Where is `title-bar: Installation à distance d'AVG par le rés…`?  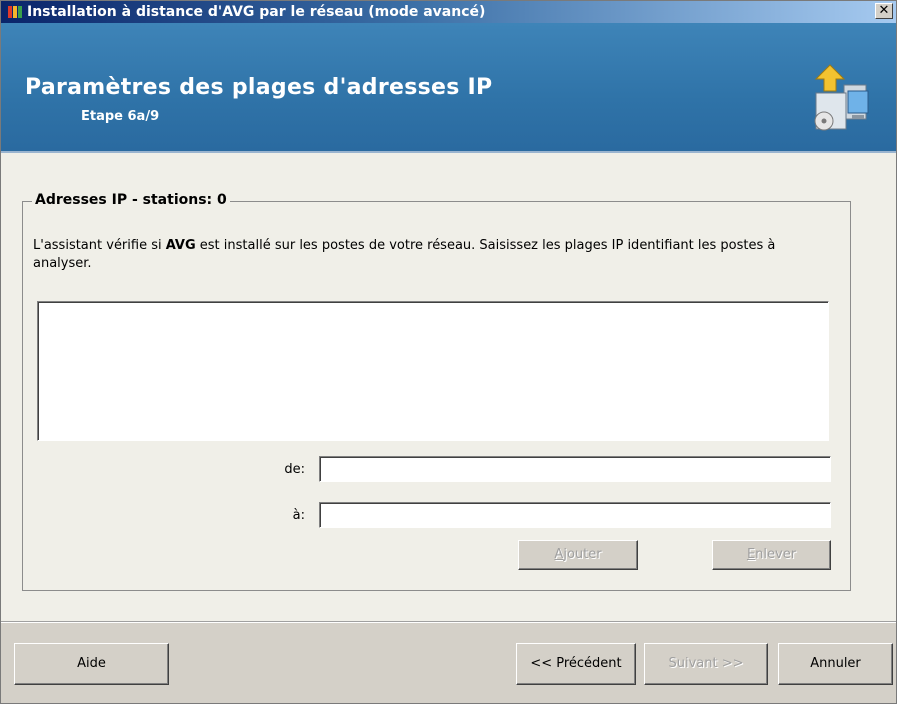
title-bar: Installation à distance d'AVG par le rés… is located at coordinates (448, 12).